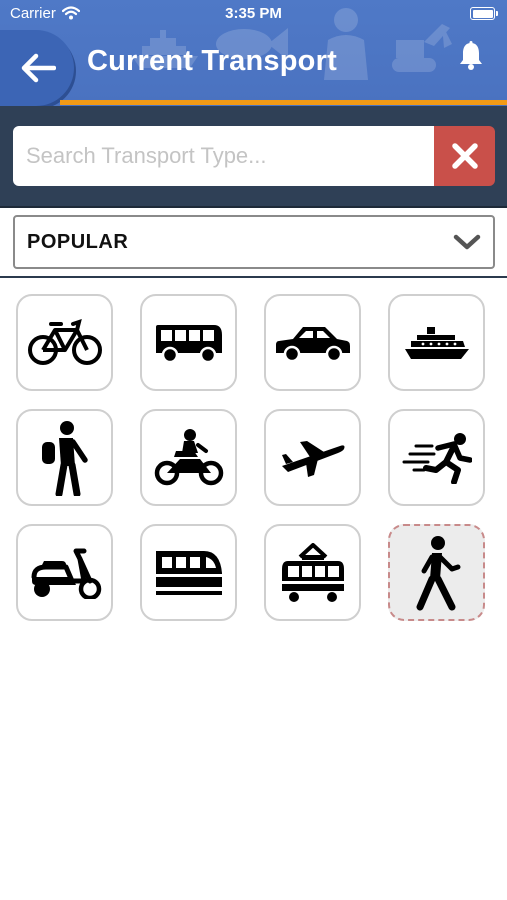 Image resolution: width=507 pixels, height=900 pixels. What do you see at coordinates (212, 61) in the screenshot?
I see `page-title: Current Transport` at bounding box center [212, 61].